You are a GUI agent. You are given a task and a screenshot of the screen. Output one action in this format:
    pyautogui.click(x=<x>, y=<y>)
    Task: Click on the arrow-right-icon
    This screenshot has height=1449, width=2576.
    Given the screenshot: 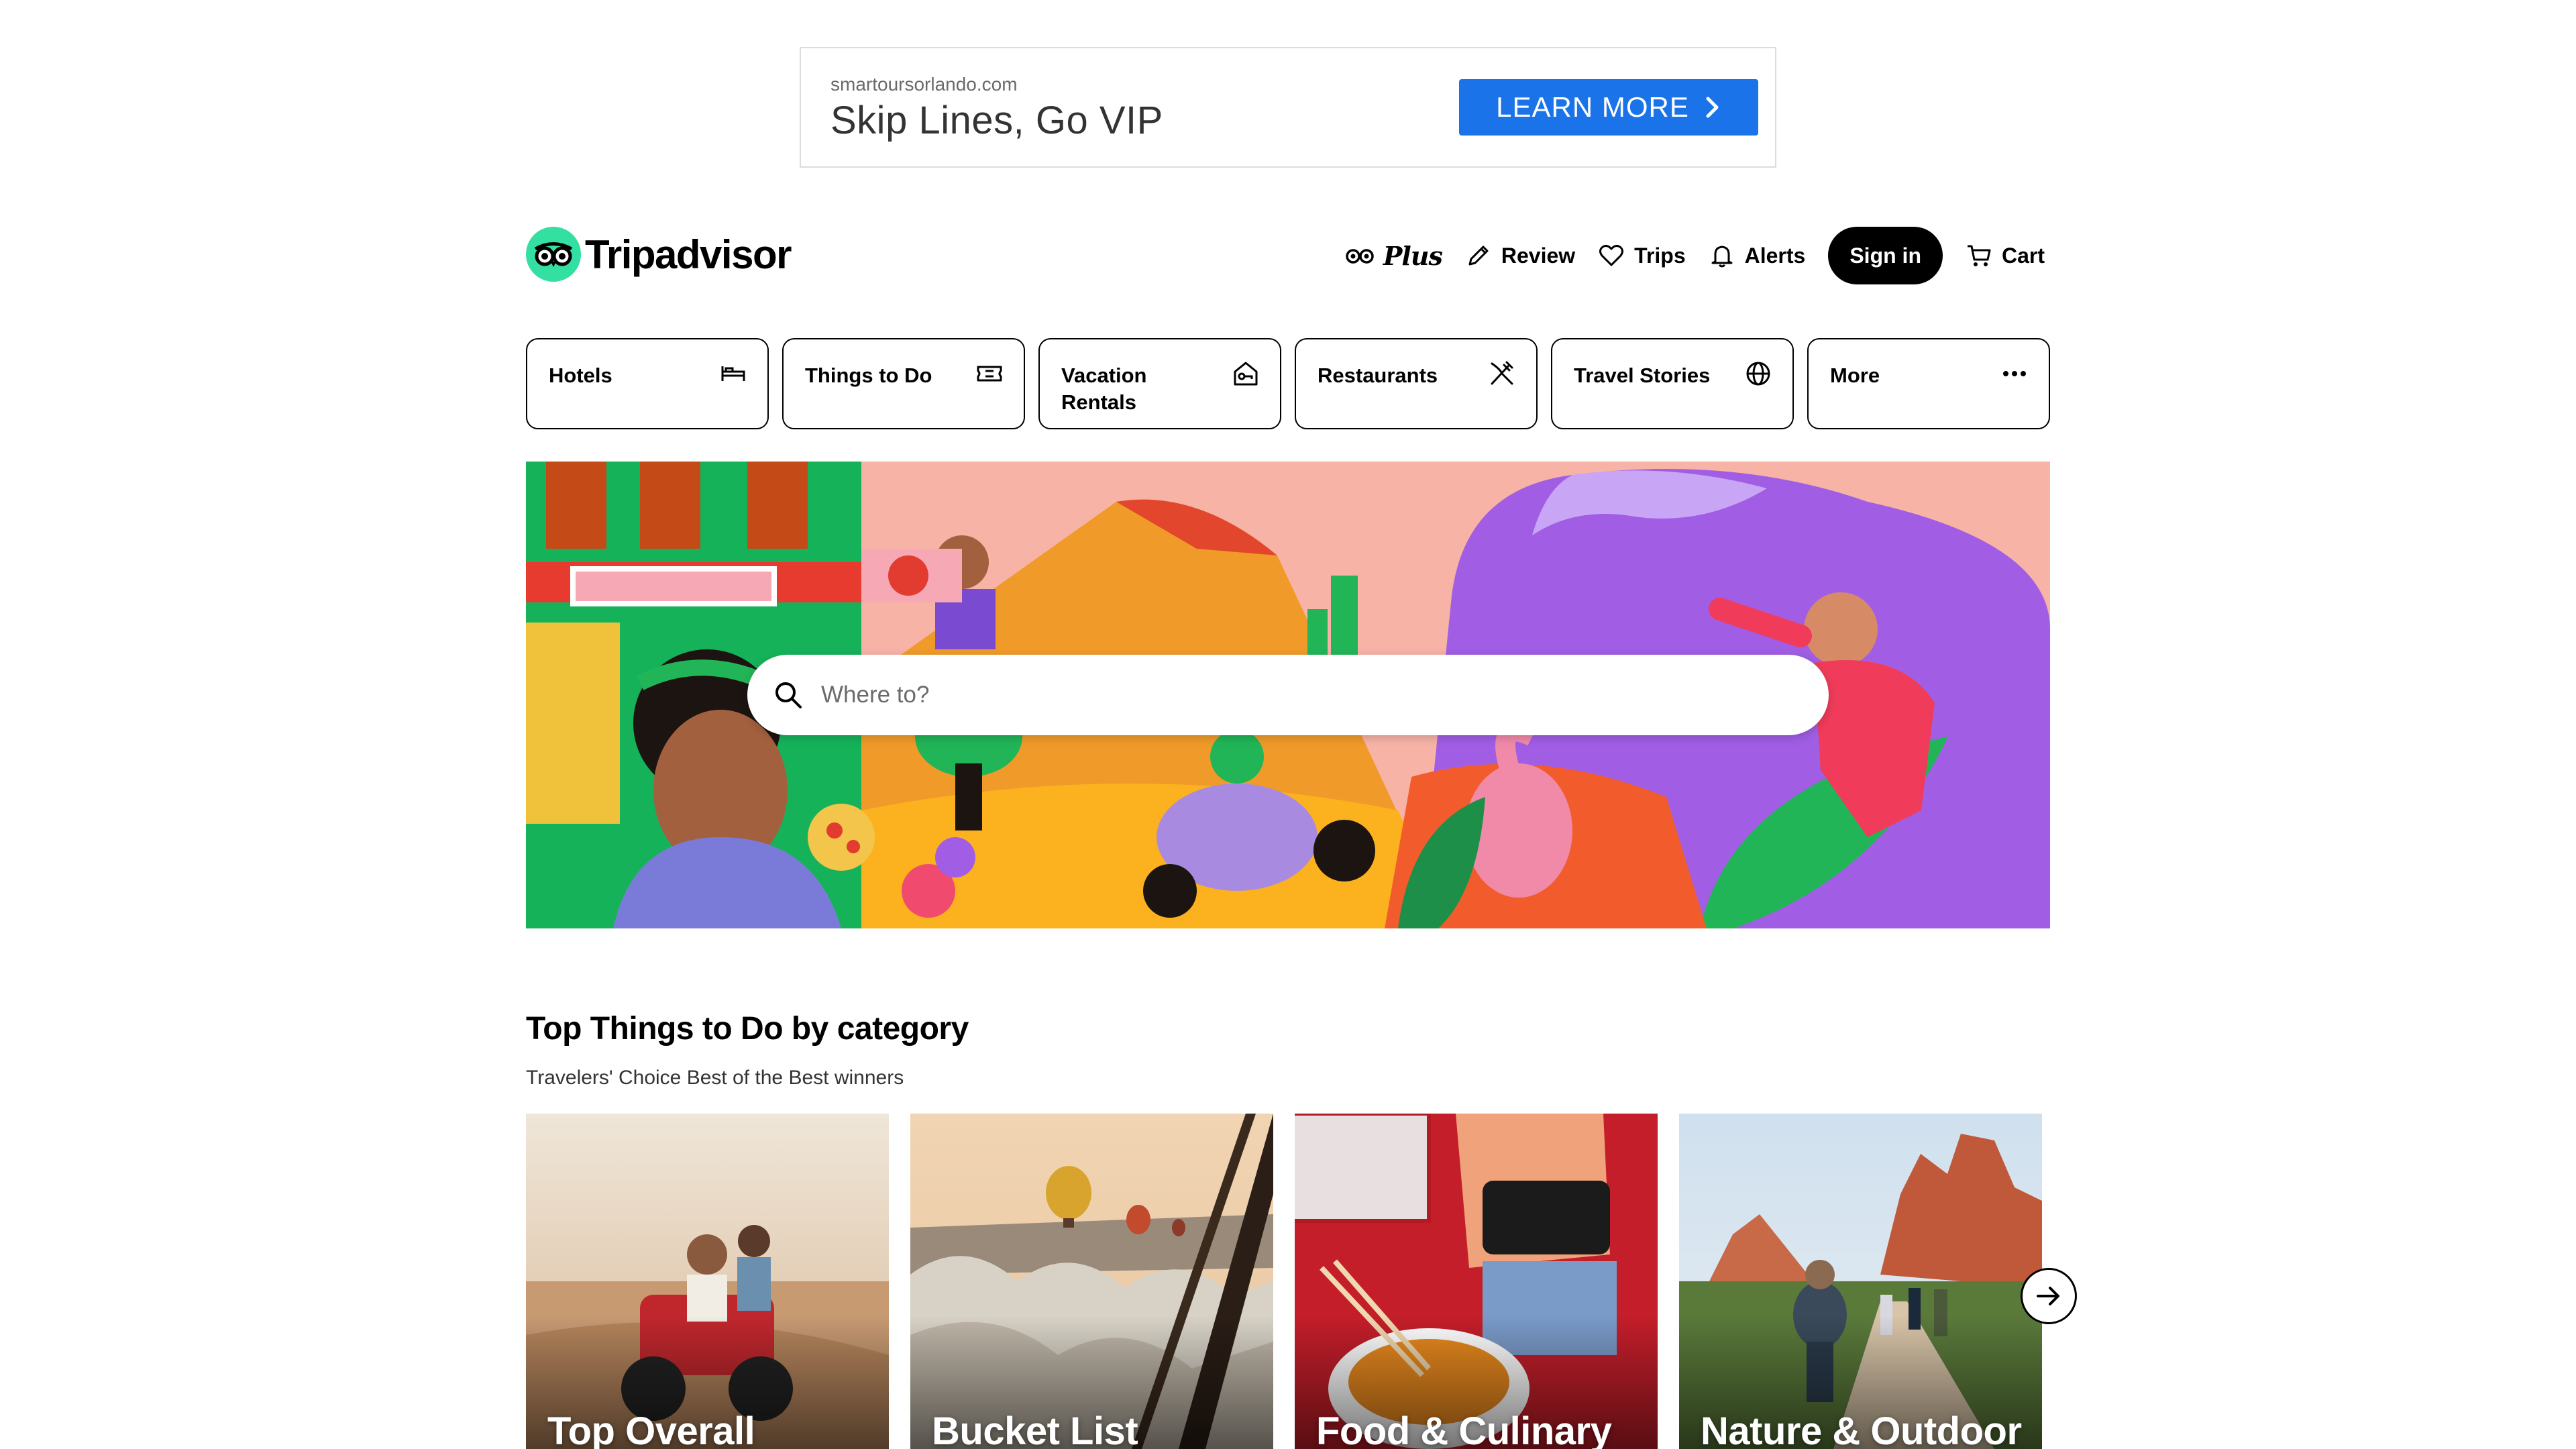 What is the action you would take?
    pyautogui.click(x=2048, y=1296)
    